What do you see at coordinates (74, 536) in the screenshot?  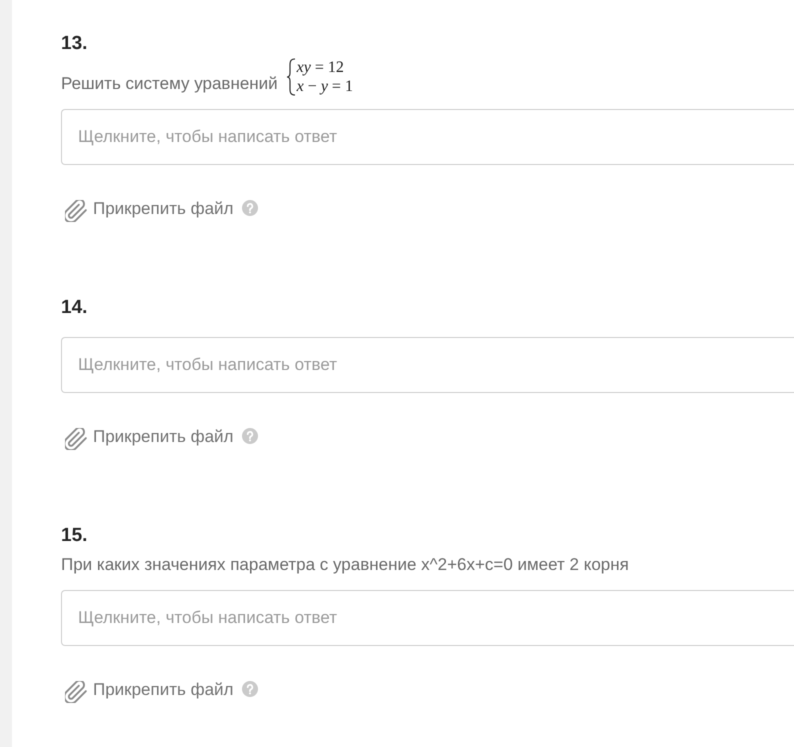 I see `question-number: 15.` at bounding box center [74, 536].